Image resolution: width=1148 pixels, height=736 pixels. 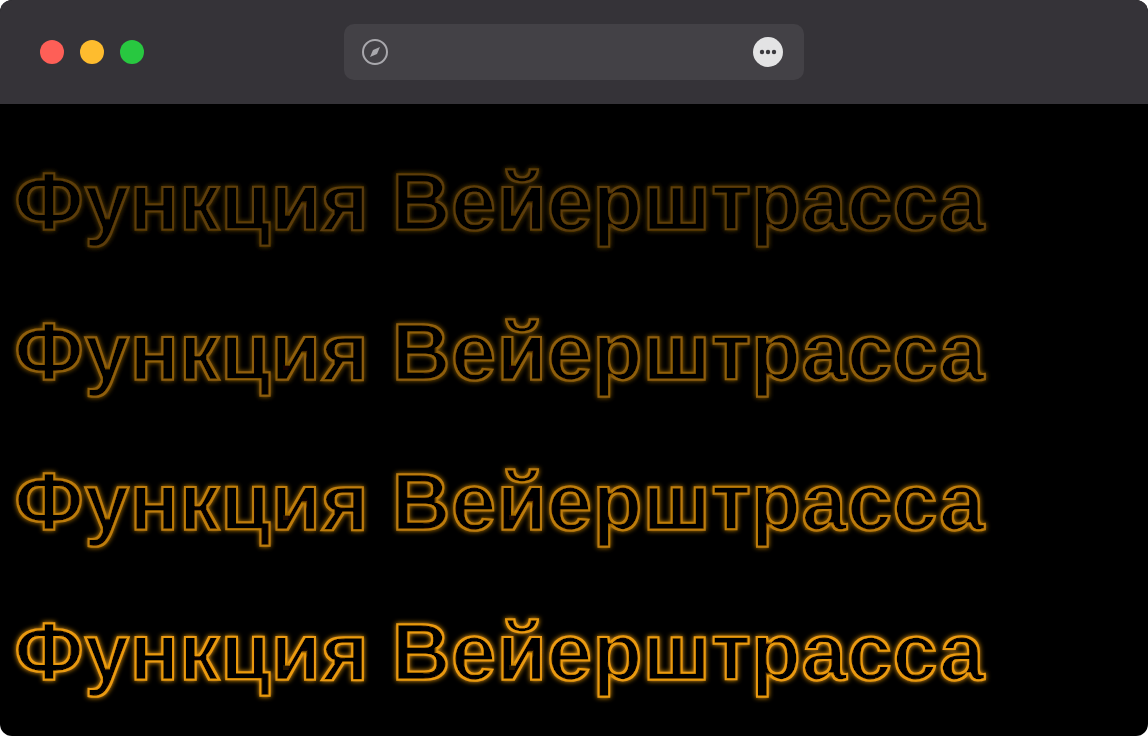 What do you see at coordinates (768, 52) in the screenshot?
I see `more-icon` at bounding box center [768, 52].